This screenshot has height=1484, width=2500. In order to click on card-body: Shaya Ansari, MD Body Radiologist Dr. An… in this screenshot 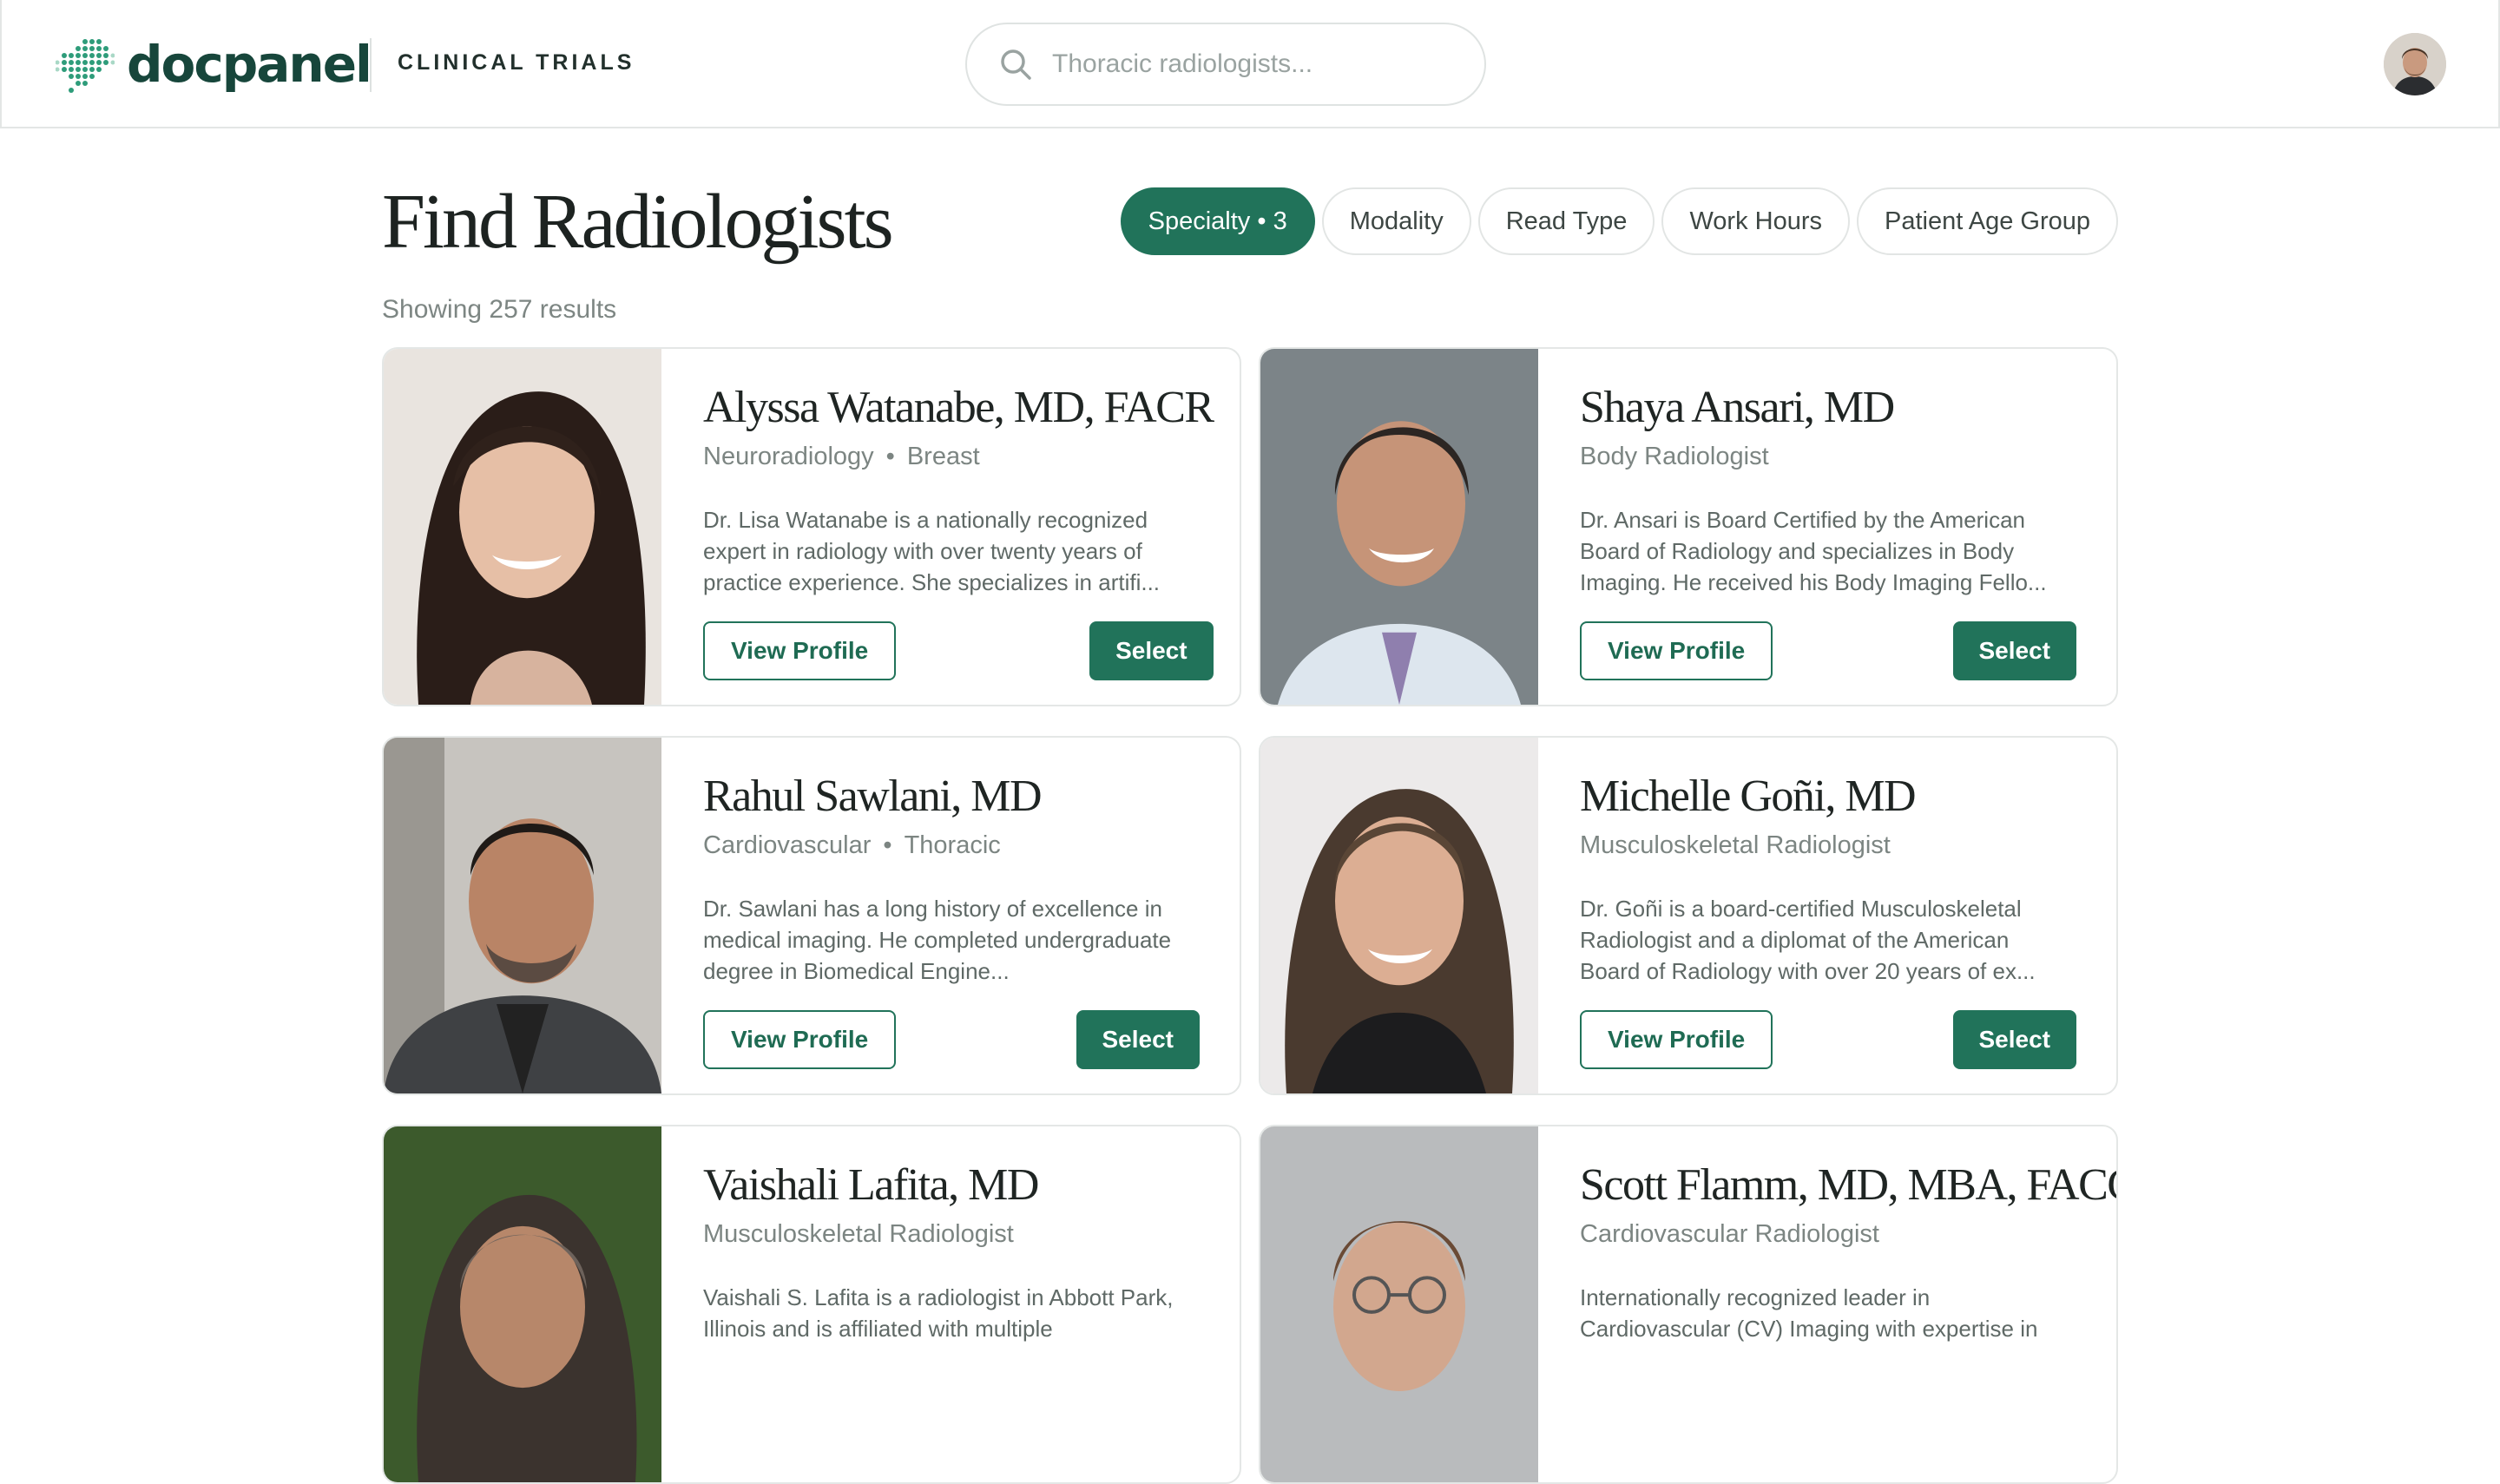, I will do `click(1827, 527)`.